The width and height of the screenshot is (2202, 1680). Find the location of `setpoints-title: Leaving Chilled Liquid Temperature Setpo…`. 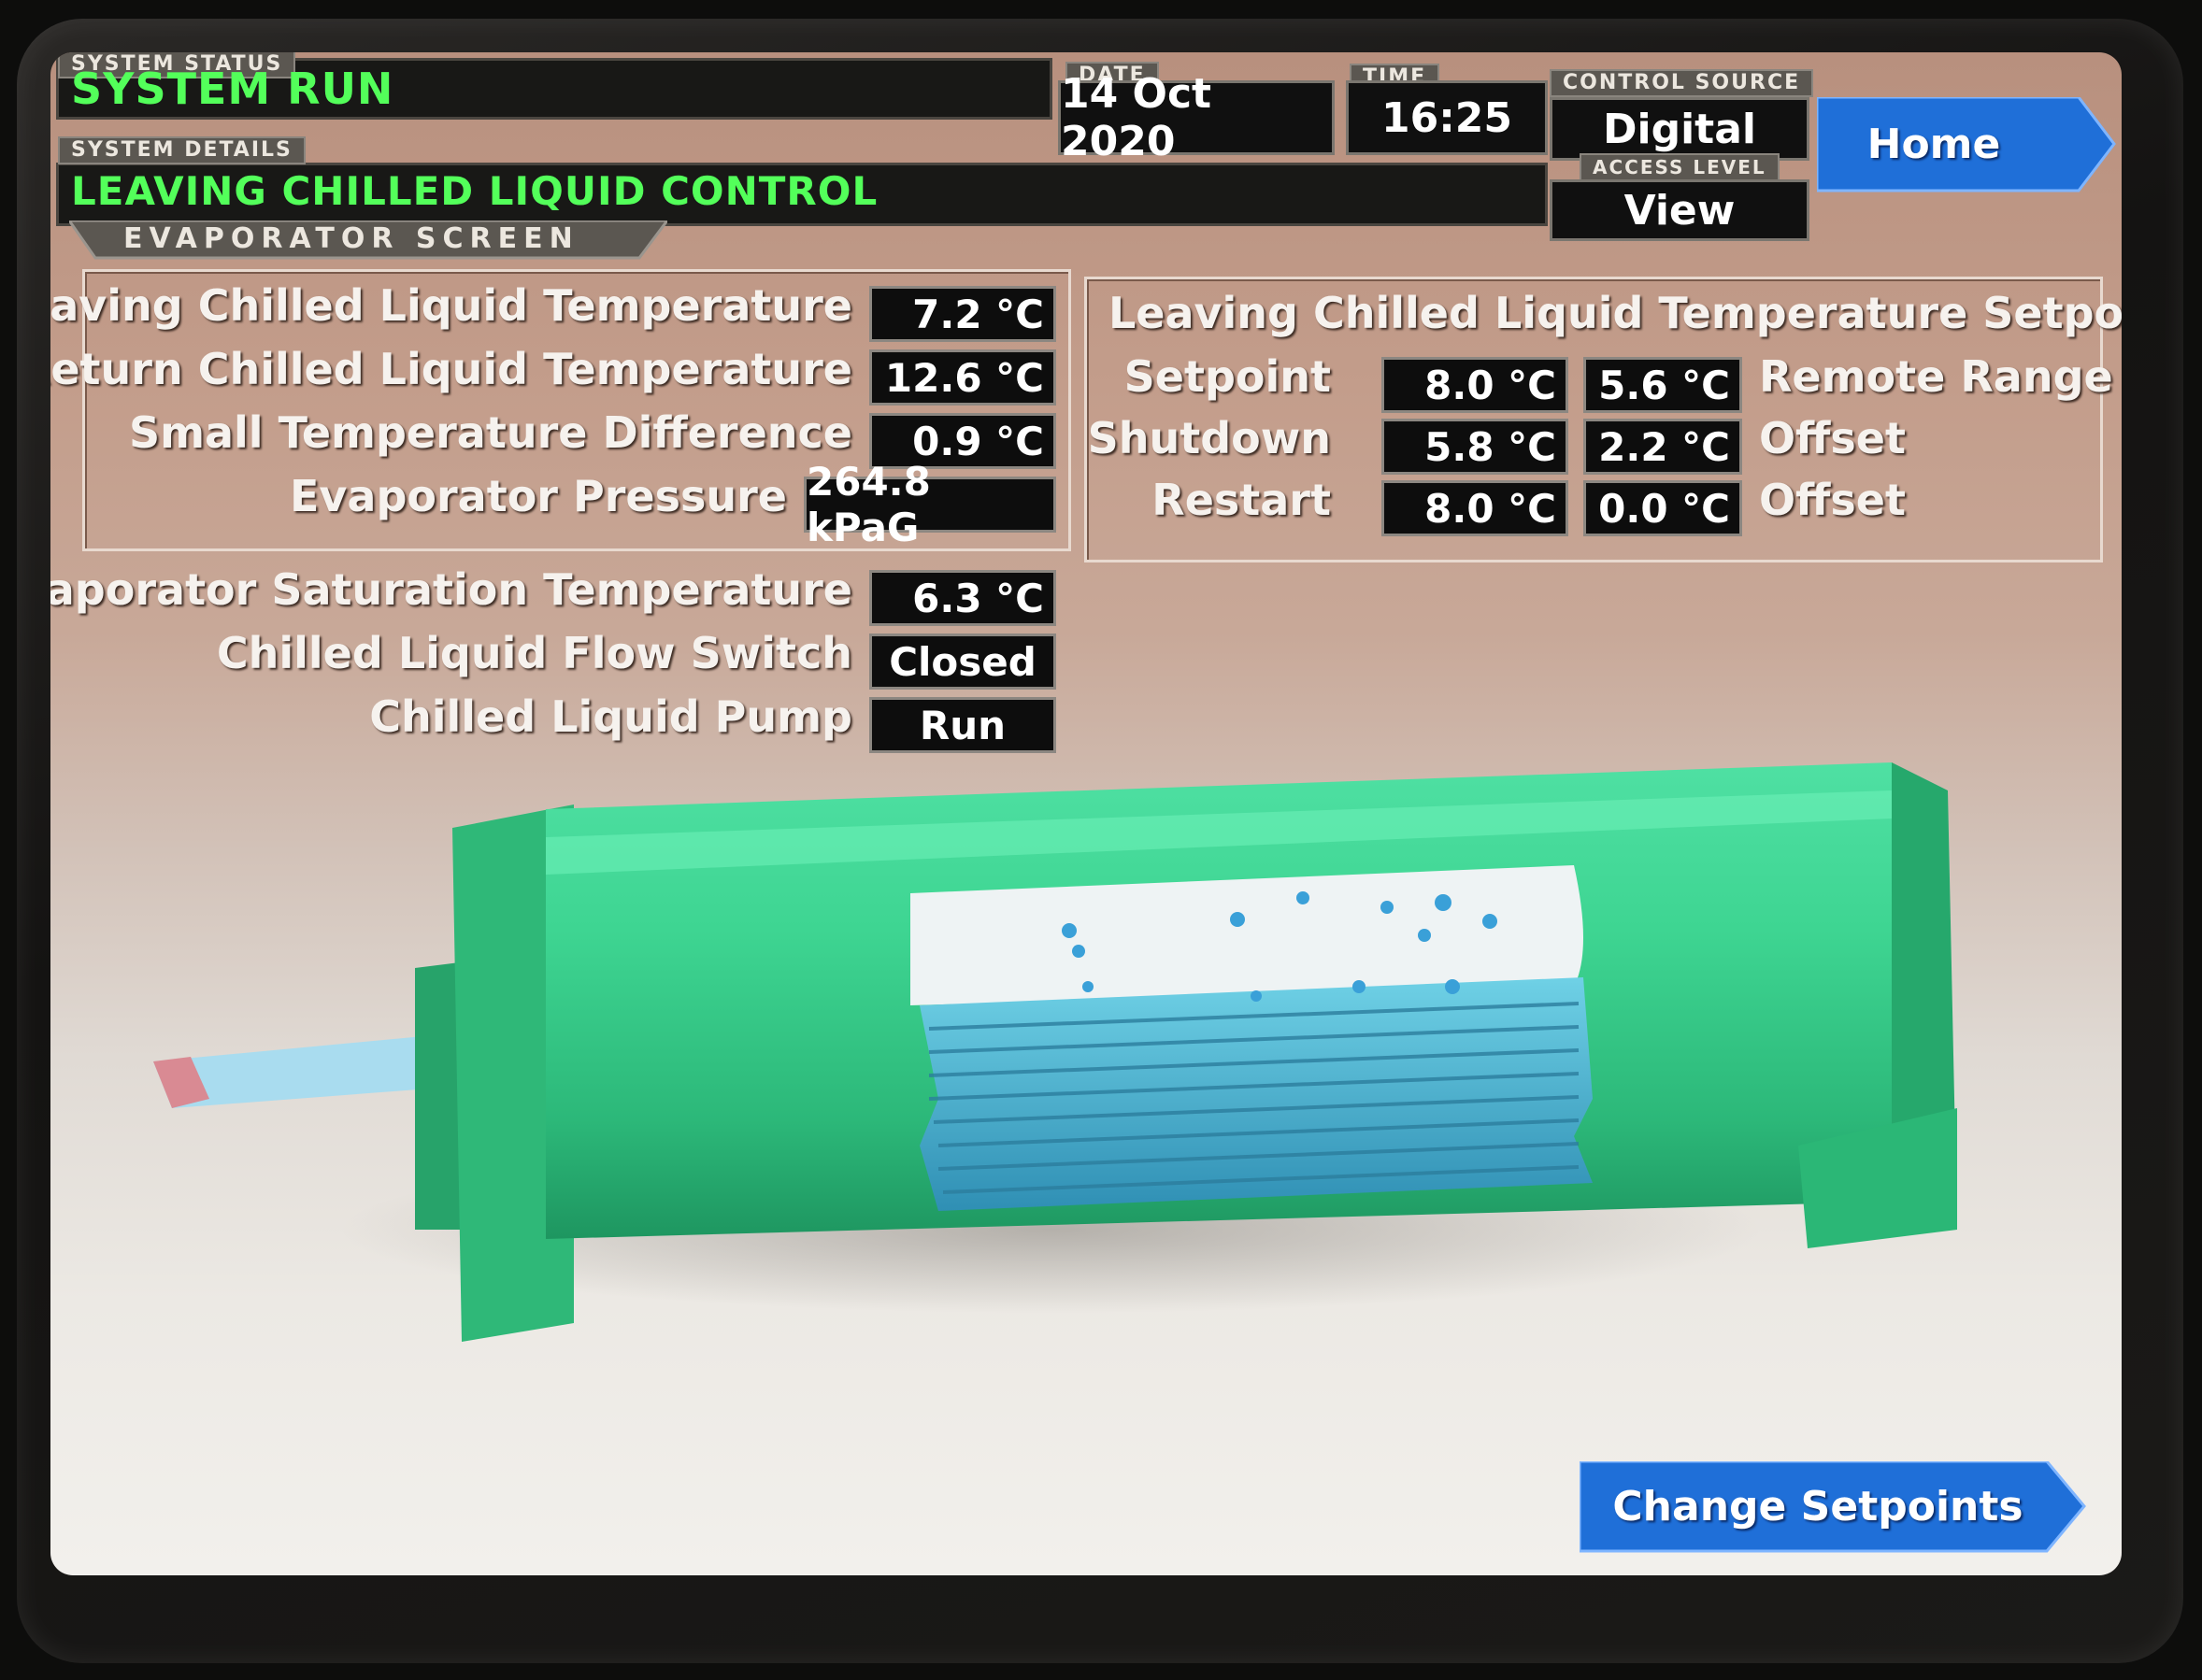

setpoints-title: Leaving Chilled Liquid Temperature Setpo… is located at coordinates (1615, 313).